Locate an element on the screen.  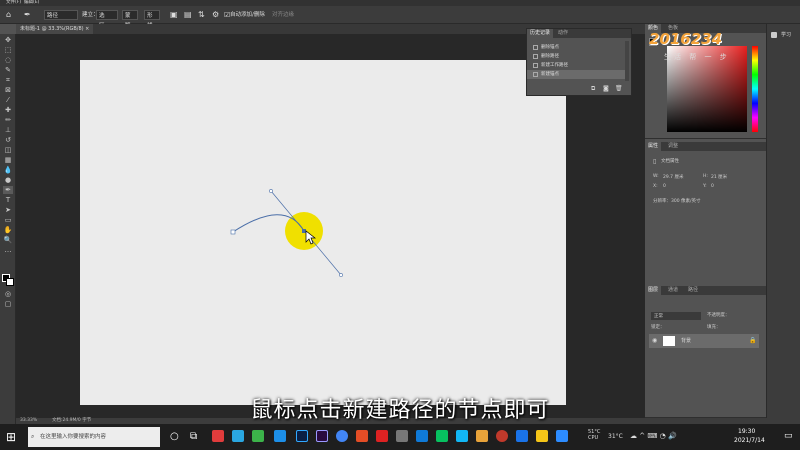
brush-tool-icon: ✏ is located at coordinates (8, 120).